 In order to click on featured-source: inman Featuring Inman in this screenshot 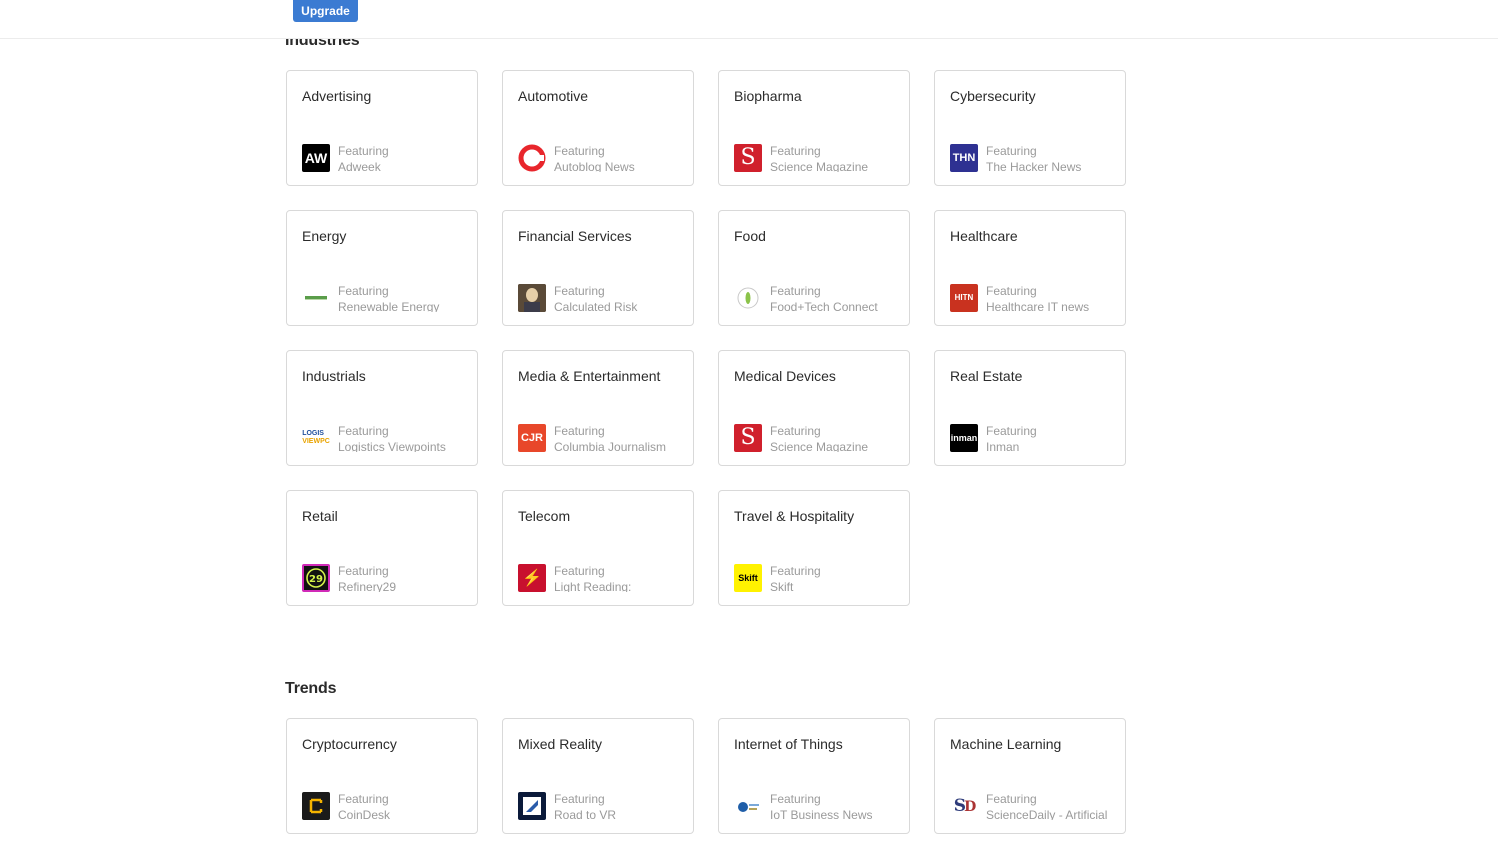, I will do `click(1038, 437)`.